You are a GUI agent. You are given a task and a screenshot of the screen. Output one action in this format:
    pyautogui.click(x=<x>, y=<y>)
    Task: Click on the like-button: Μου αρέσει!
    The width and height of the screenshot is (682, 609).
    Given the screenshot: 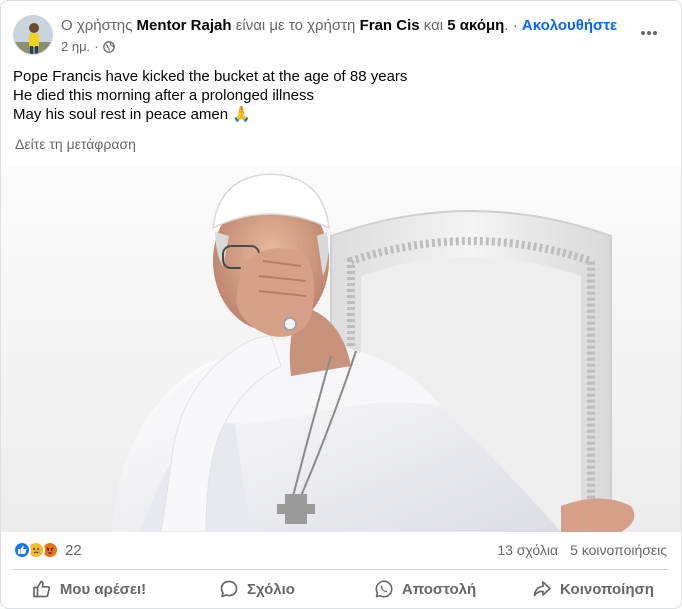 What is the action you would take?
    pyautogui.click(x=89, y=589)
    